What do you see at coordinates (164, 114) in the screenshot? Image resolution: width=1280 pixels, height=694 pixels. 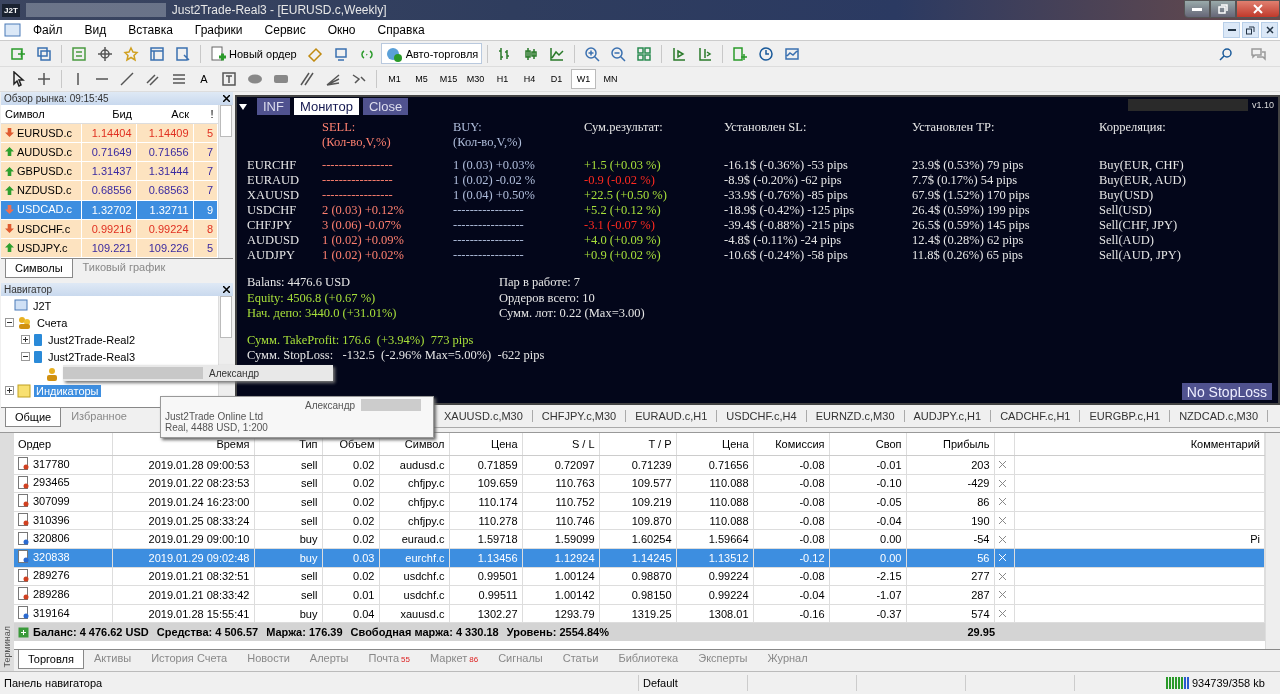 I see `column-header: Аск` at bounding box center [164, 114].